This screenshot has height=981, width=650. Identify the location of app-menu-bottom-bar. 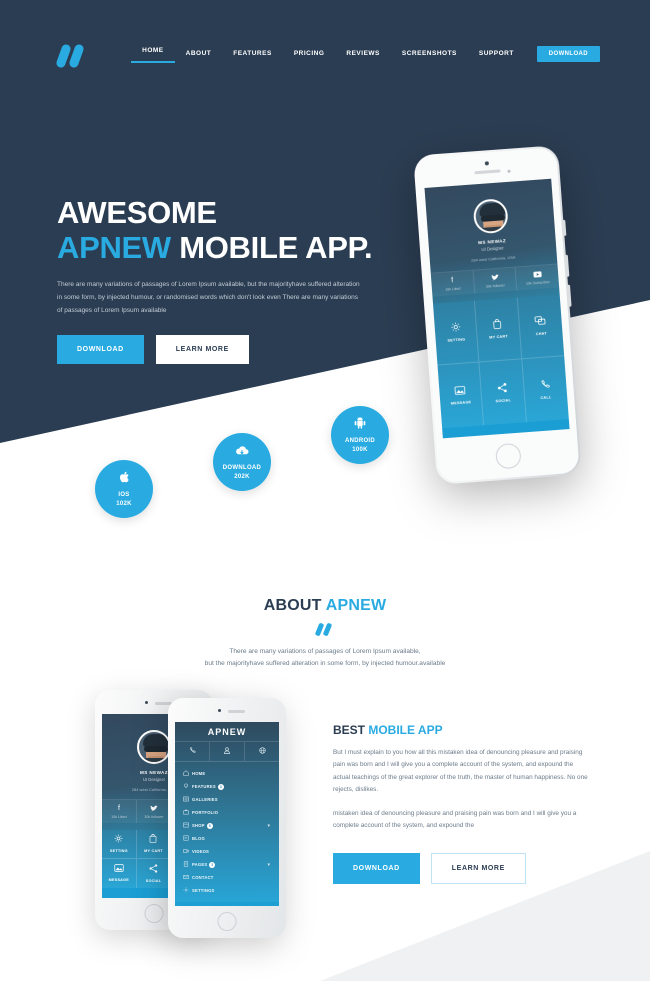
(227, 904).